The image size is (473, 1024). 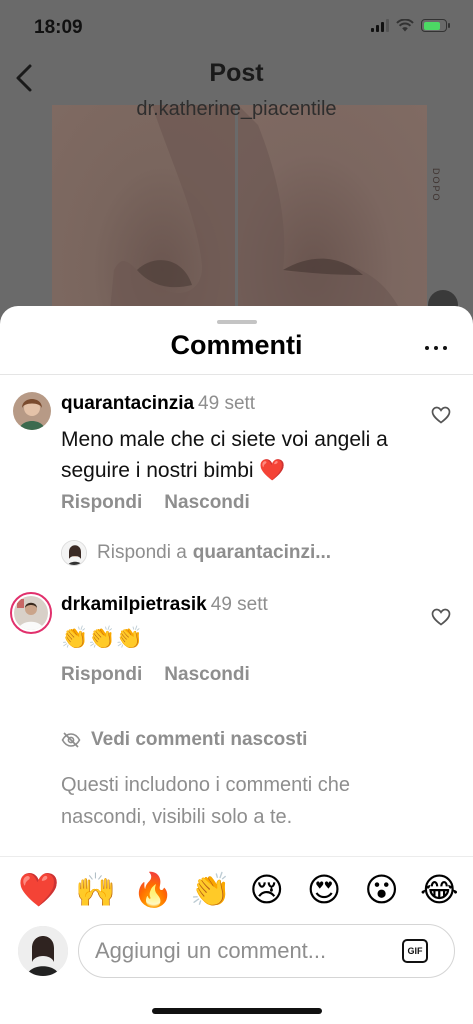 What do you see at coordinates (436, 185) in the screenshot?
I see `photo-tag: DOPO` at bounding box center [436, 185].